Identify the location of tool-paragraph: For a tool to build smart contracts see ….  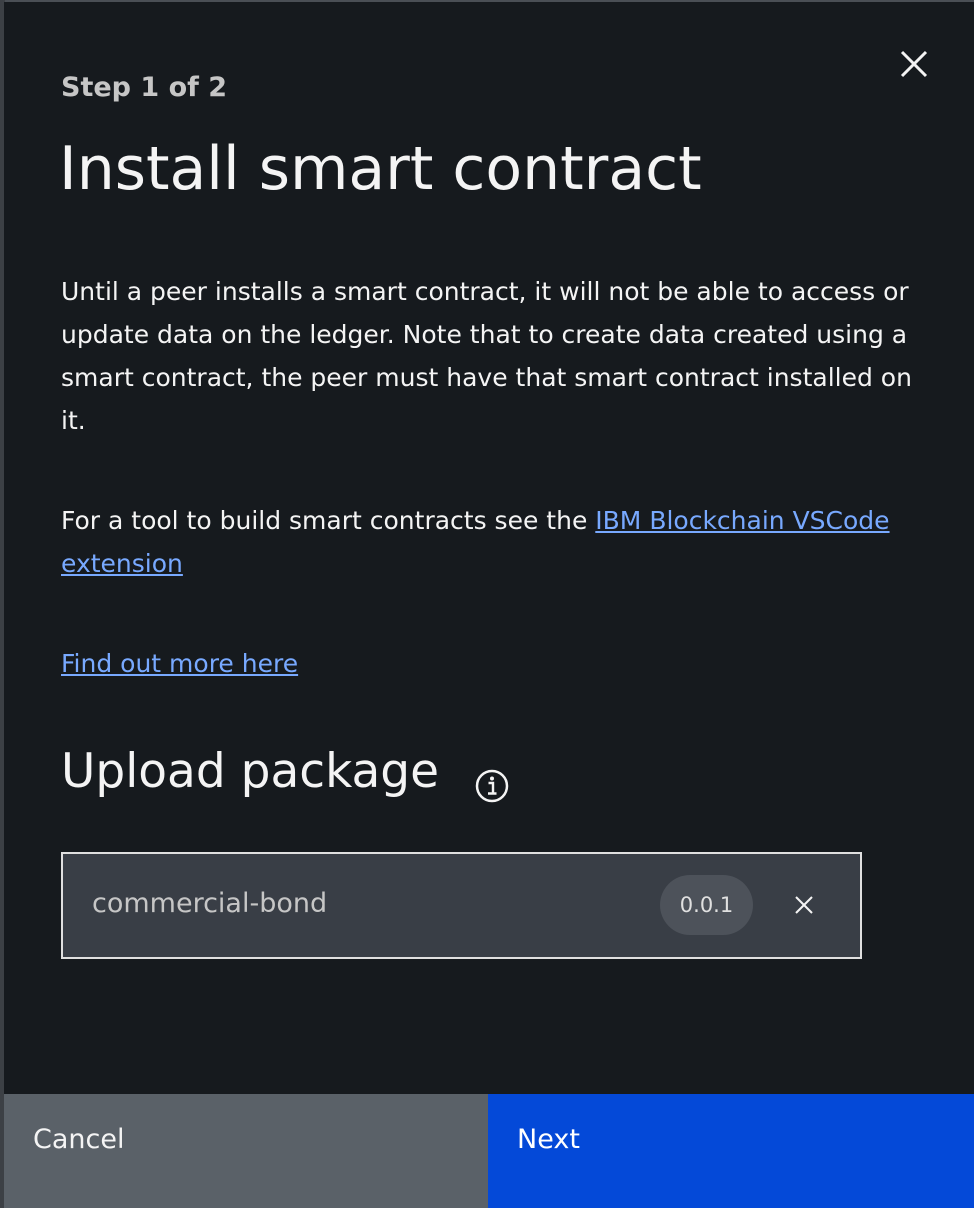
(496, 542).